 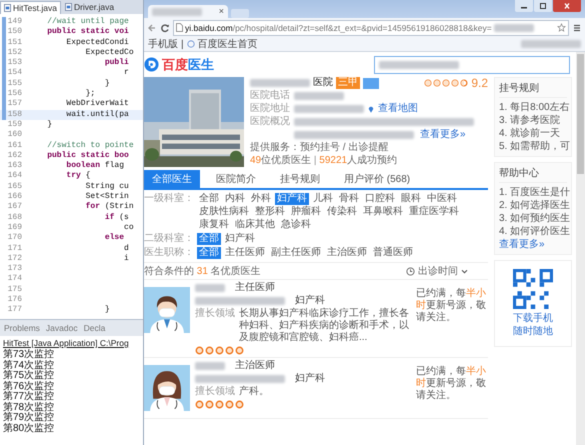 What do you see at coordinates (221, 11) in the screenshot?
I see `tab-close-button: ×` at bounding box center [221, 11].